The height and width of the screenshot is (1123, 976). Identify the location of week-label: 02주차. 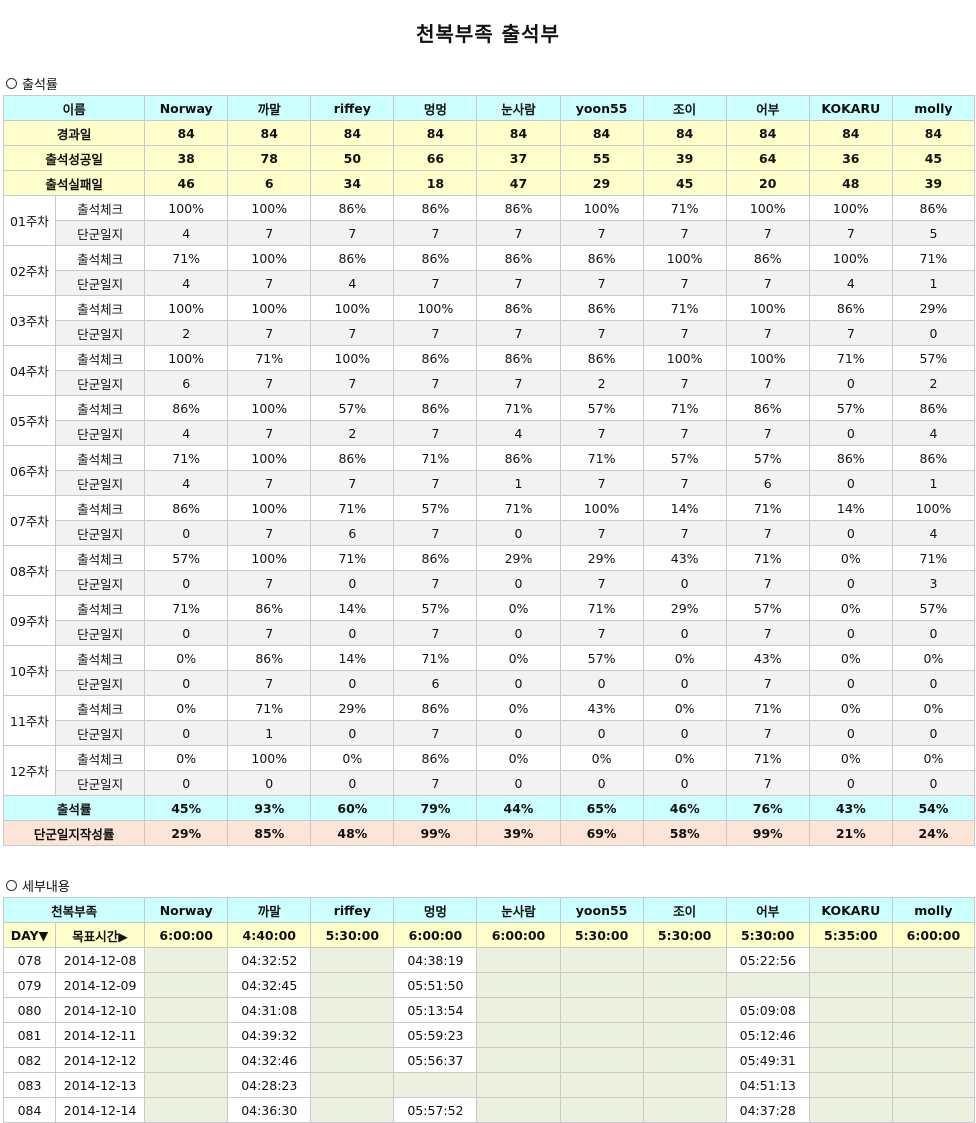
(29, 270).